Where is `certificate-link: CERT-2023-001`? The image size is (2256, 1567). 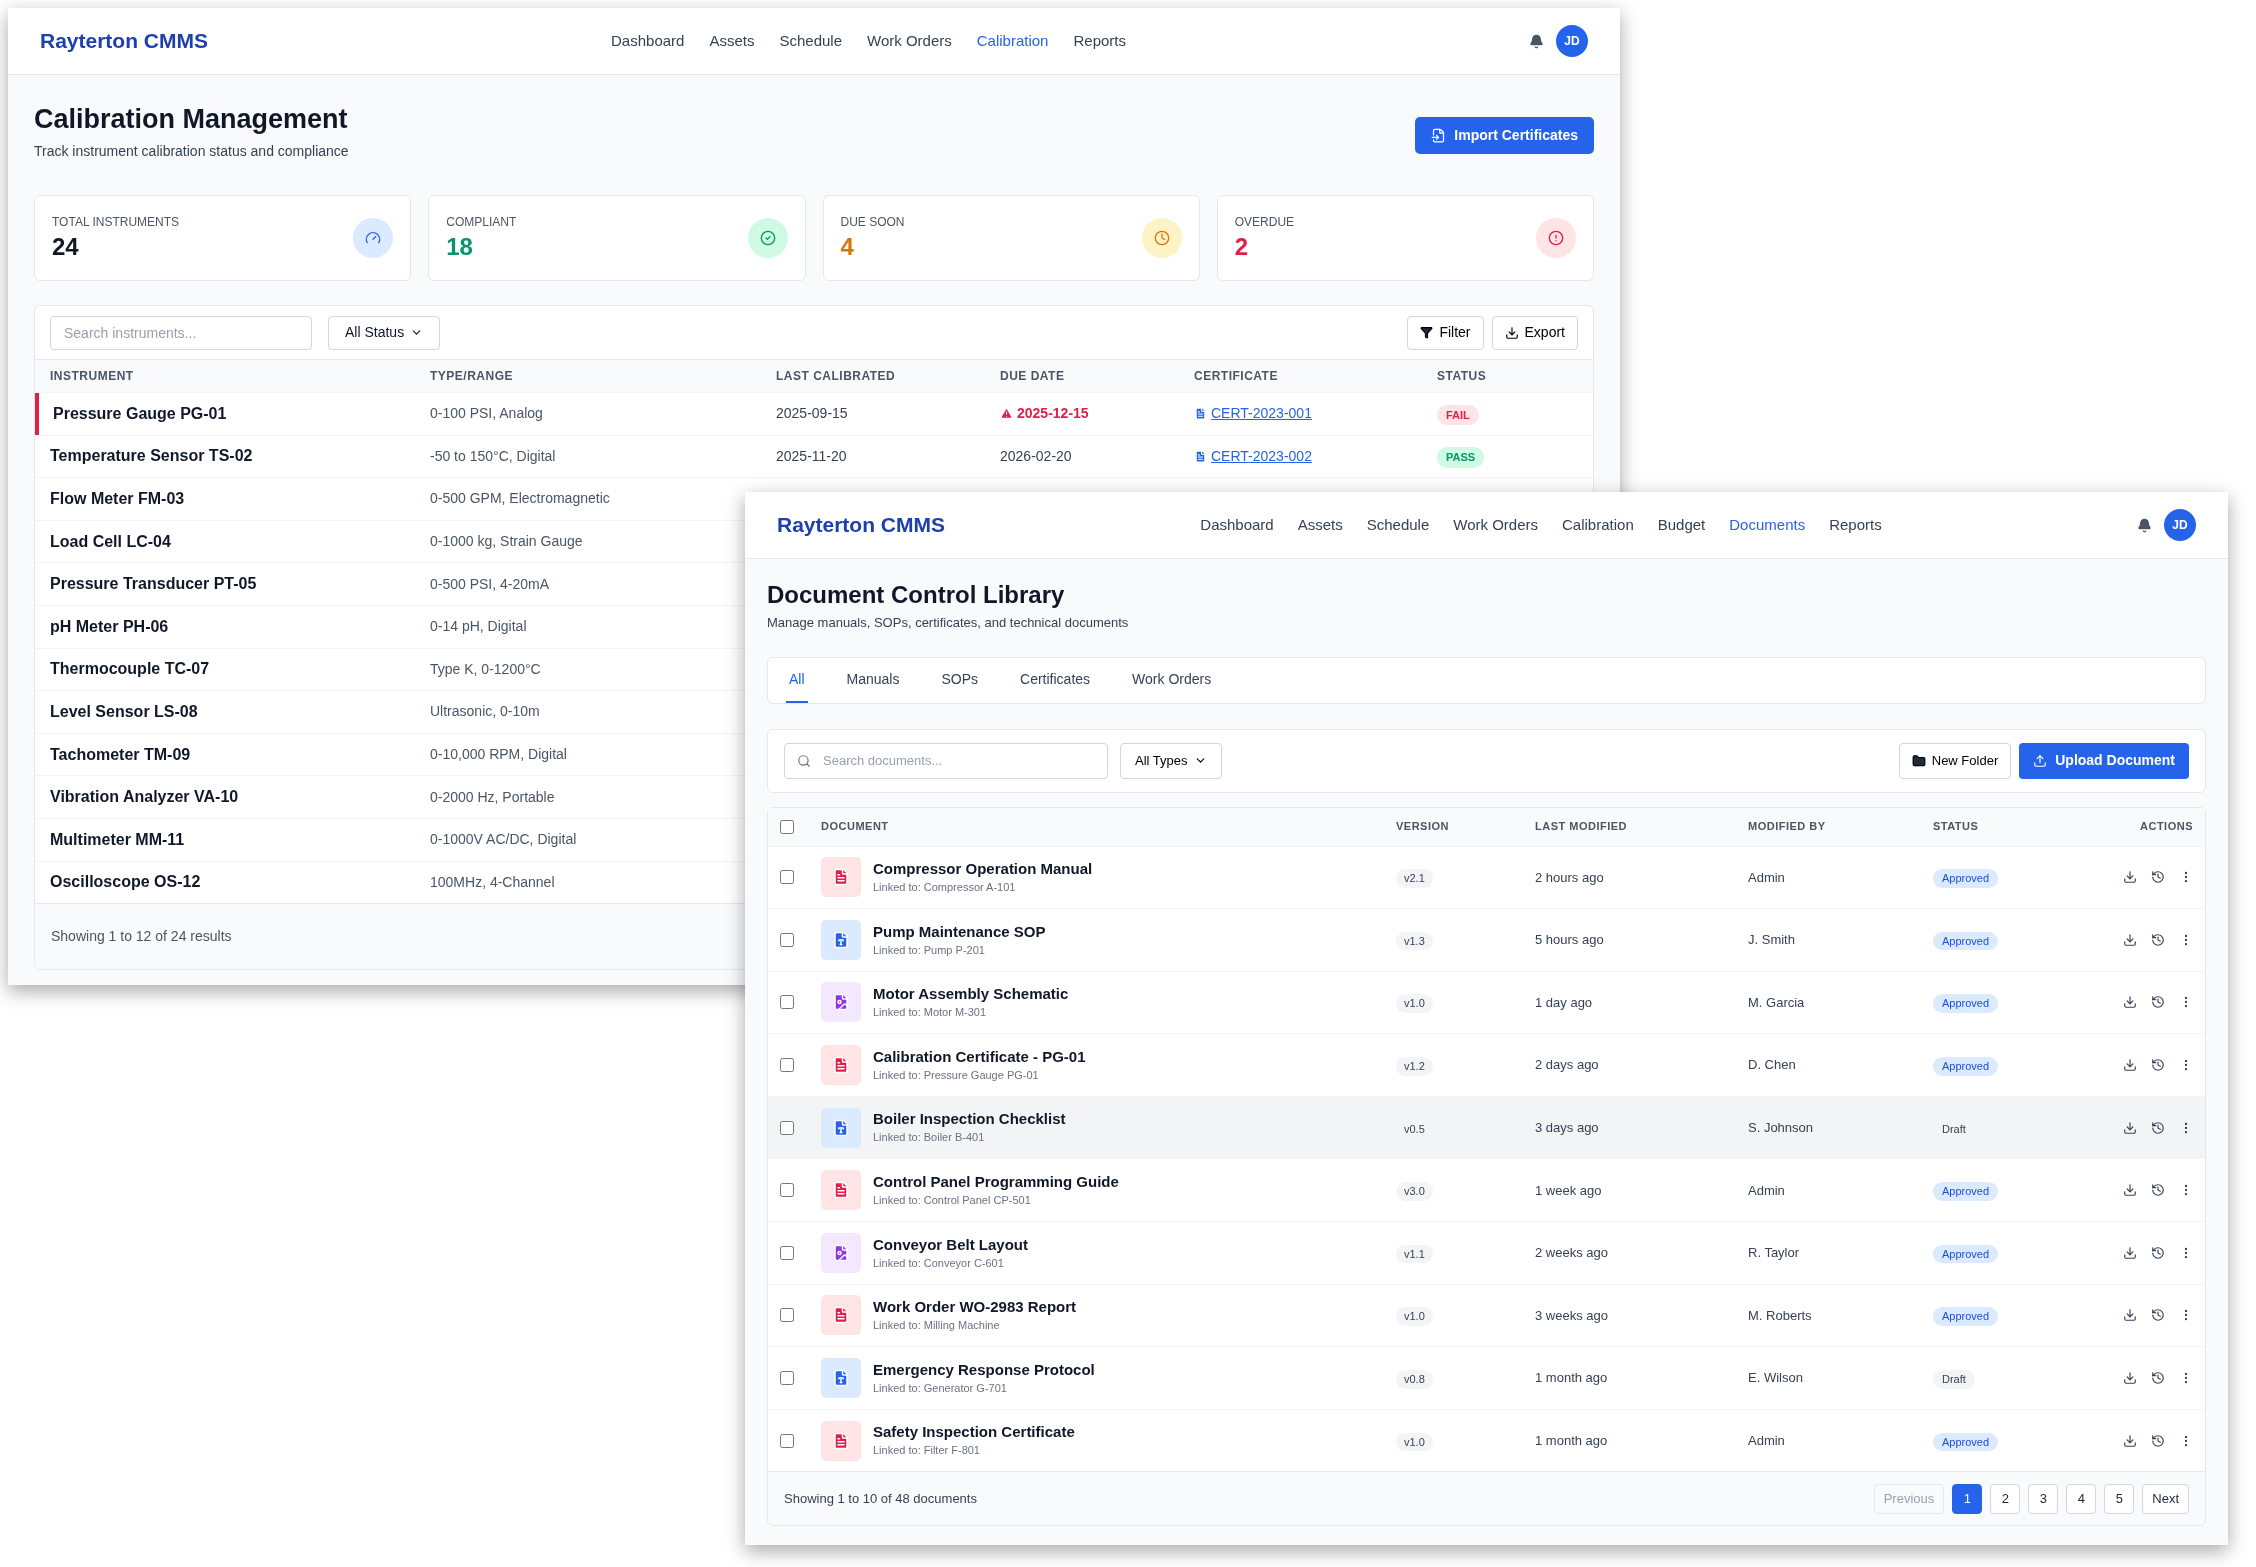
certificate-link: CERT-2023-001 is located at coordinates (1315, 414).